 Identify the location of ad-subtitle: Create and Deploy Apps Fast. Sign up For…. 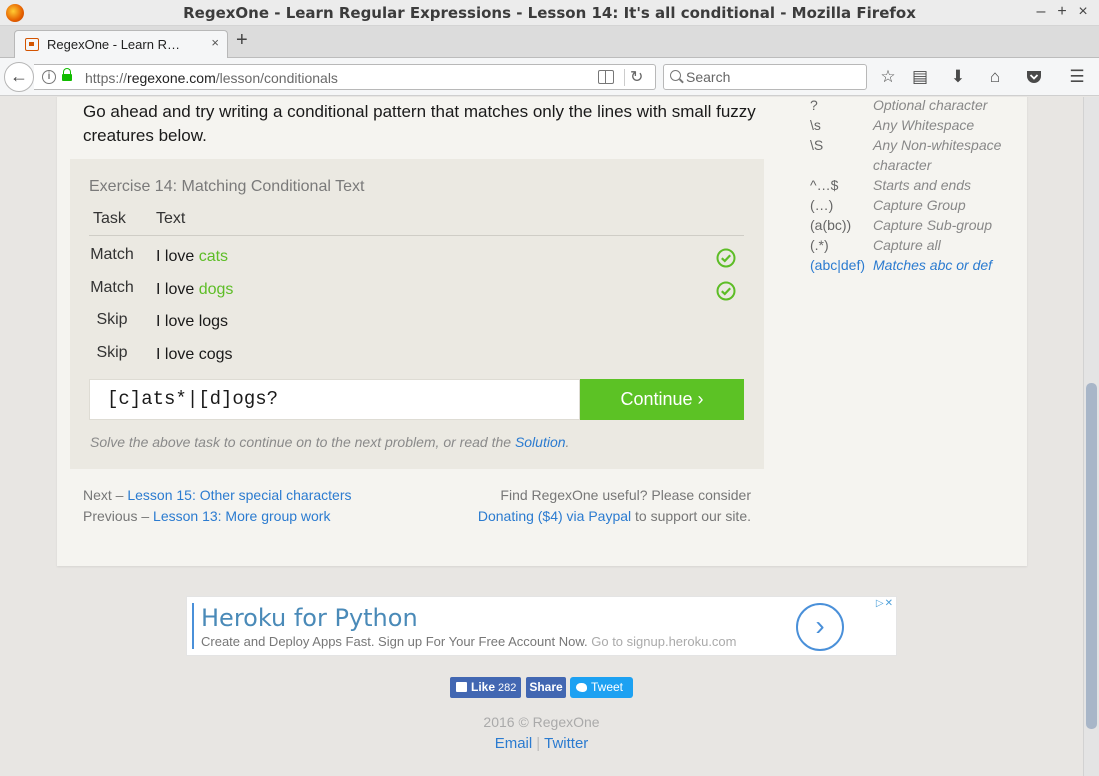
(469, 641).